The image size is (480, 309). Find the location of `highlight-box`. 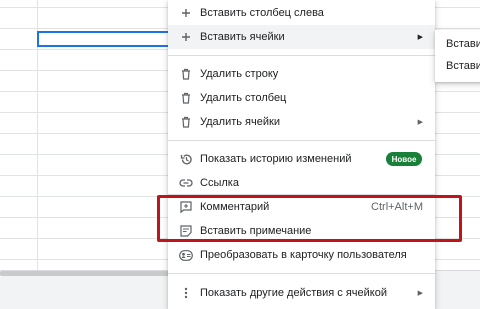

highlight-box is located at coordinates (309, 218).